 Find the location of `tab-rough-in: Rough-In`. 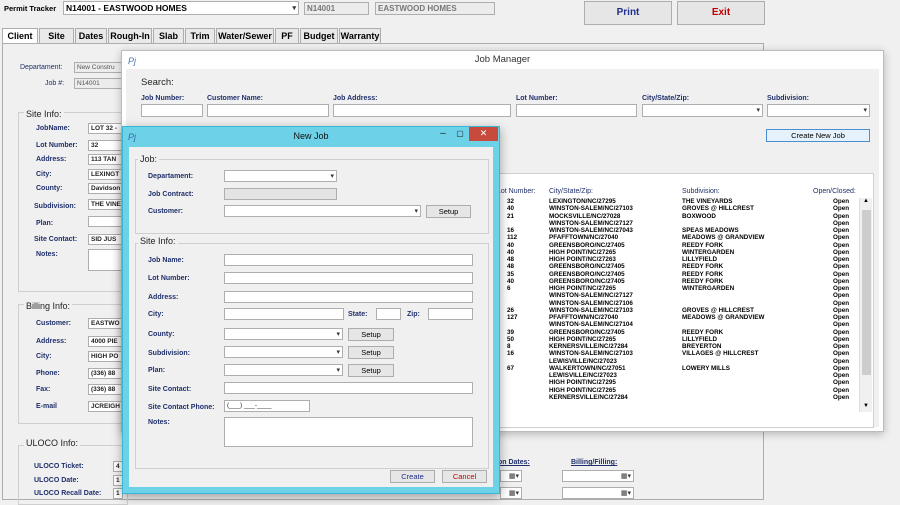

tab-rough-in: Rough-In is located at coordinates (130, 35).